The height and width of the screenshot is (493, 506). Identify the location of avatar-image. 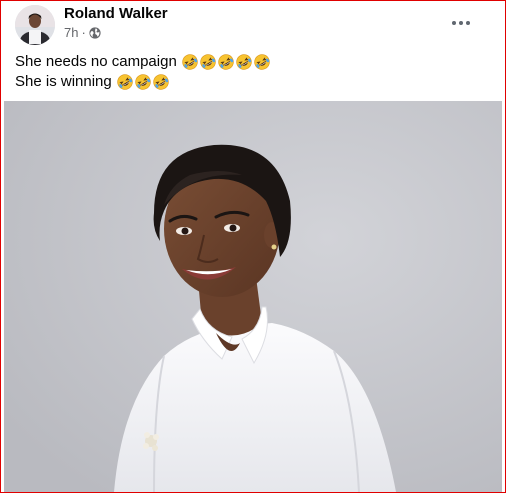
(35, 25).